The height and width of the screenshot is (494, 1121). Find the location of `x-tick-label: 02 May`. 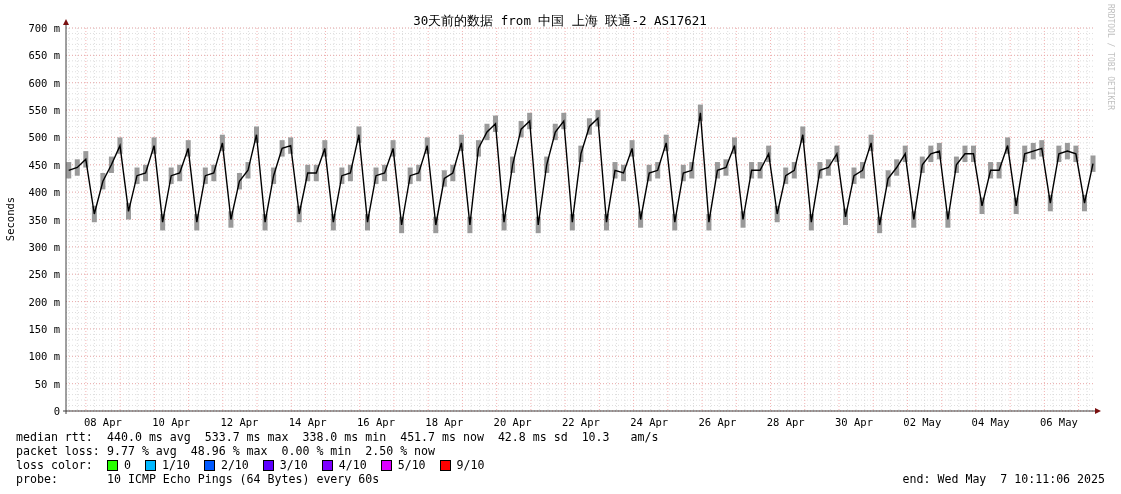

x-tick-label: 02 May is located at coordinates (922, 422).